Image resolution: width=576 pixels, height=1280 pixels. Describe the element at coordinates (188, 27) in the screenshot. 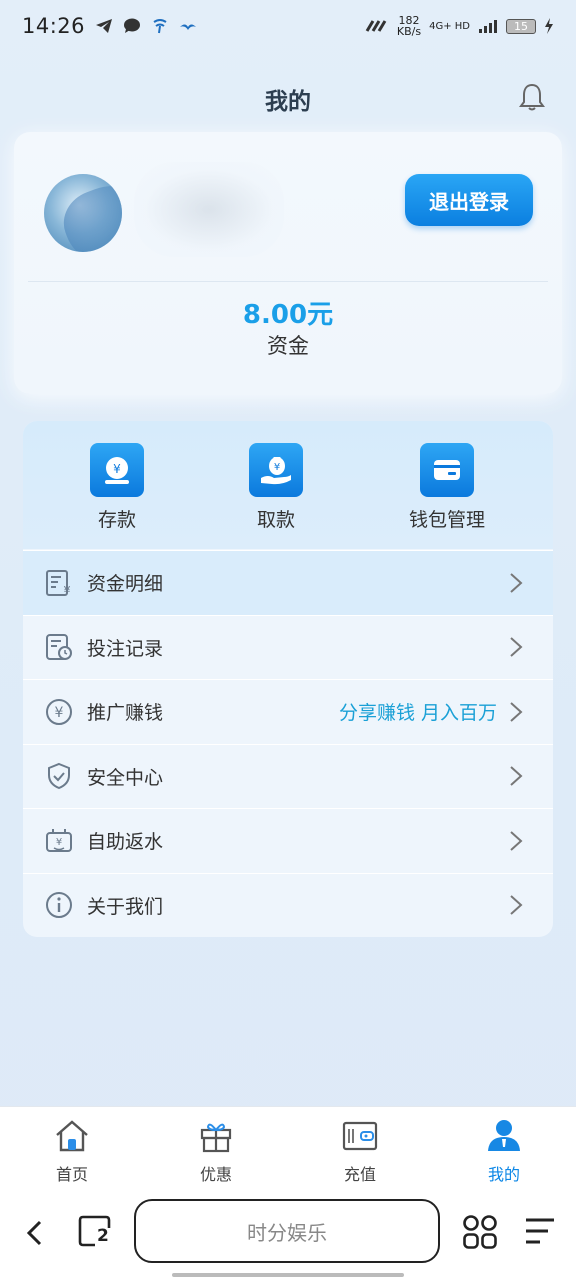

I see `bird-icon` at that location.